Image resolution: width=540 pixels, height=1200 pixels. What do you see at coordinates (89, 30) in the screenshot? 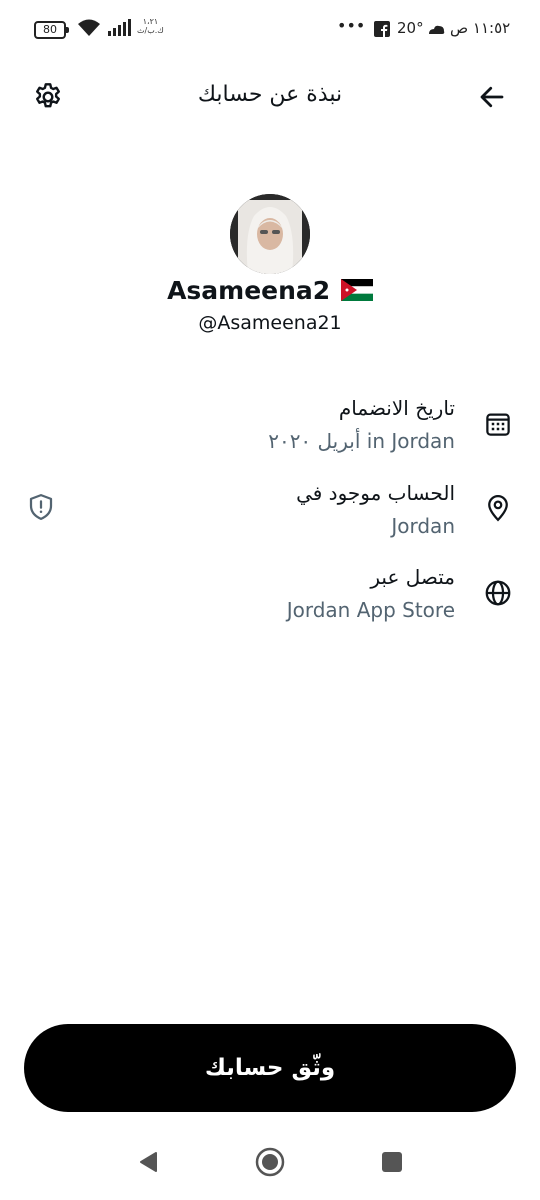
I see `wifi-icon` at bounding box center [89, 30].